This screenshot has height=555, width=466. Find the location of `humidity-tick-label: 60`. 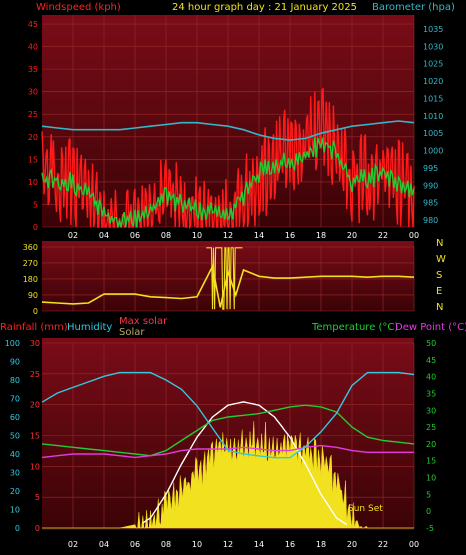

humidity-tick-label: 60 is located at coordinates (15, 417).